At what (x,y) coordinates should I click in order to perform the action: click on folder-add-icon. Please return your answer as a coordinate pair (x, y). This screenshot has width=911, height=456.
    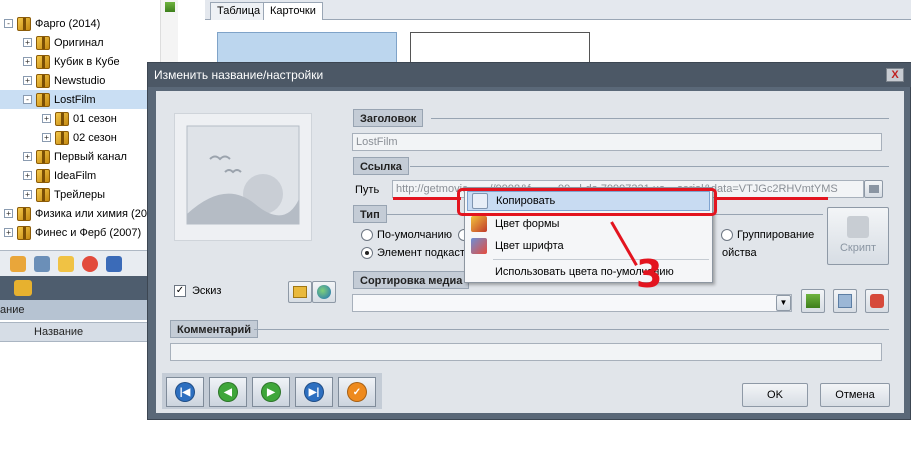
    Looking at the image, I should click on (66, 263).